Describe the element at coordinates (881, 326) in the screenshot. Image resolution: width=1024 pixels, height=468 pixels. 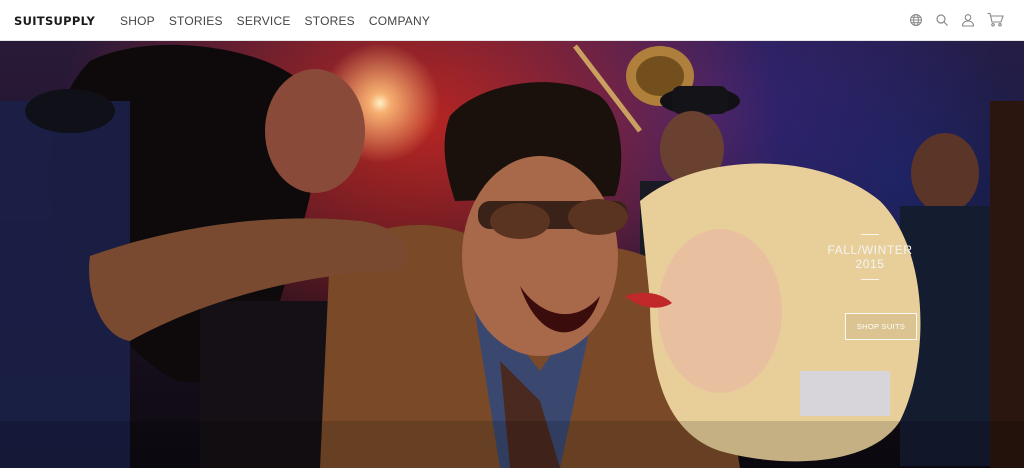
I see `shop-suits-button: SHOP SUITS` at that location.